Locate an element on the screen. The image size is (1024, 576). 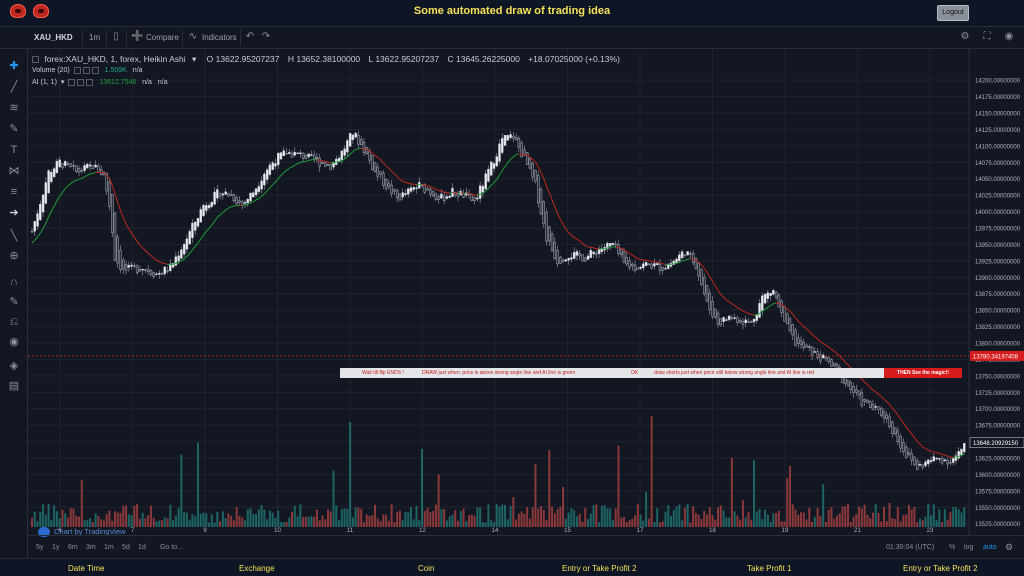
interval-button: 1m is located at coordinates (94, 37).